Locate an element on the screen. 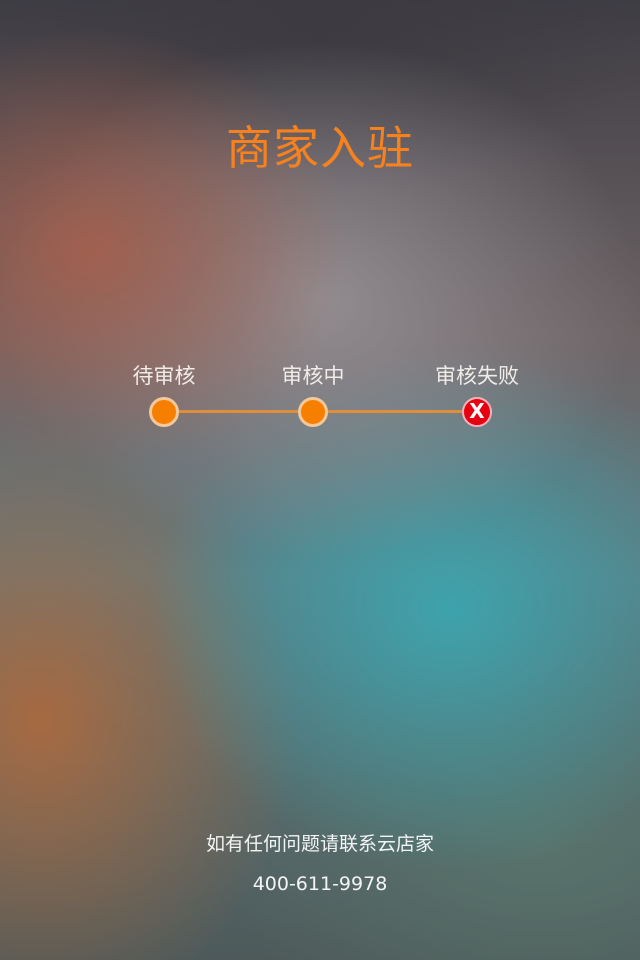 The image size is (640, 960). page-title: 商家入驻 is located at coordinates (320, 148).